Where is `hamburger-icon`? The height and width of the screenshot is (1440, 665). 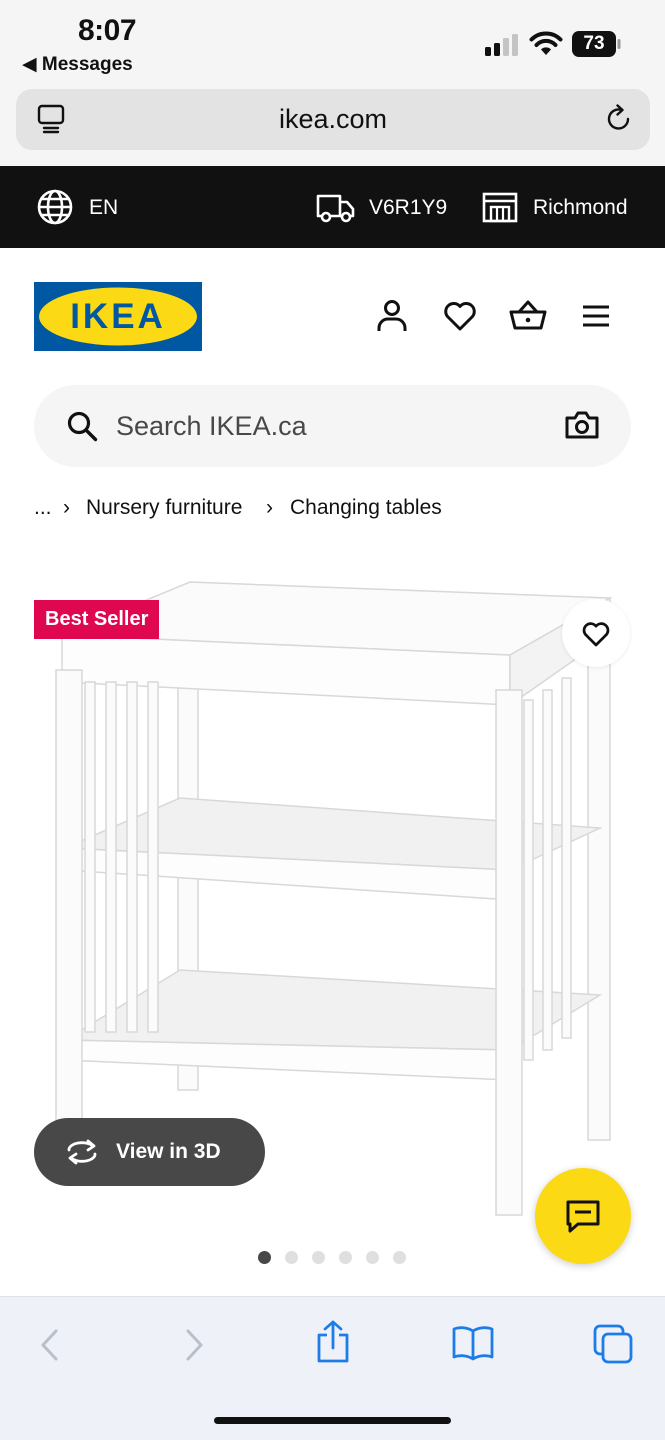 hamburger-icon is located at coordinates (596, 316).